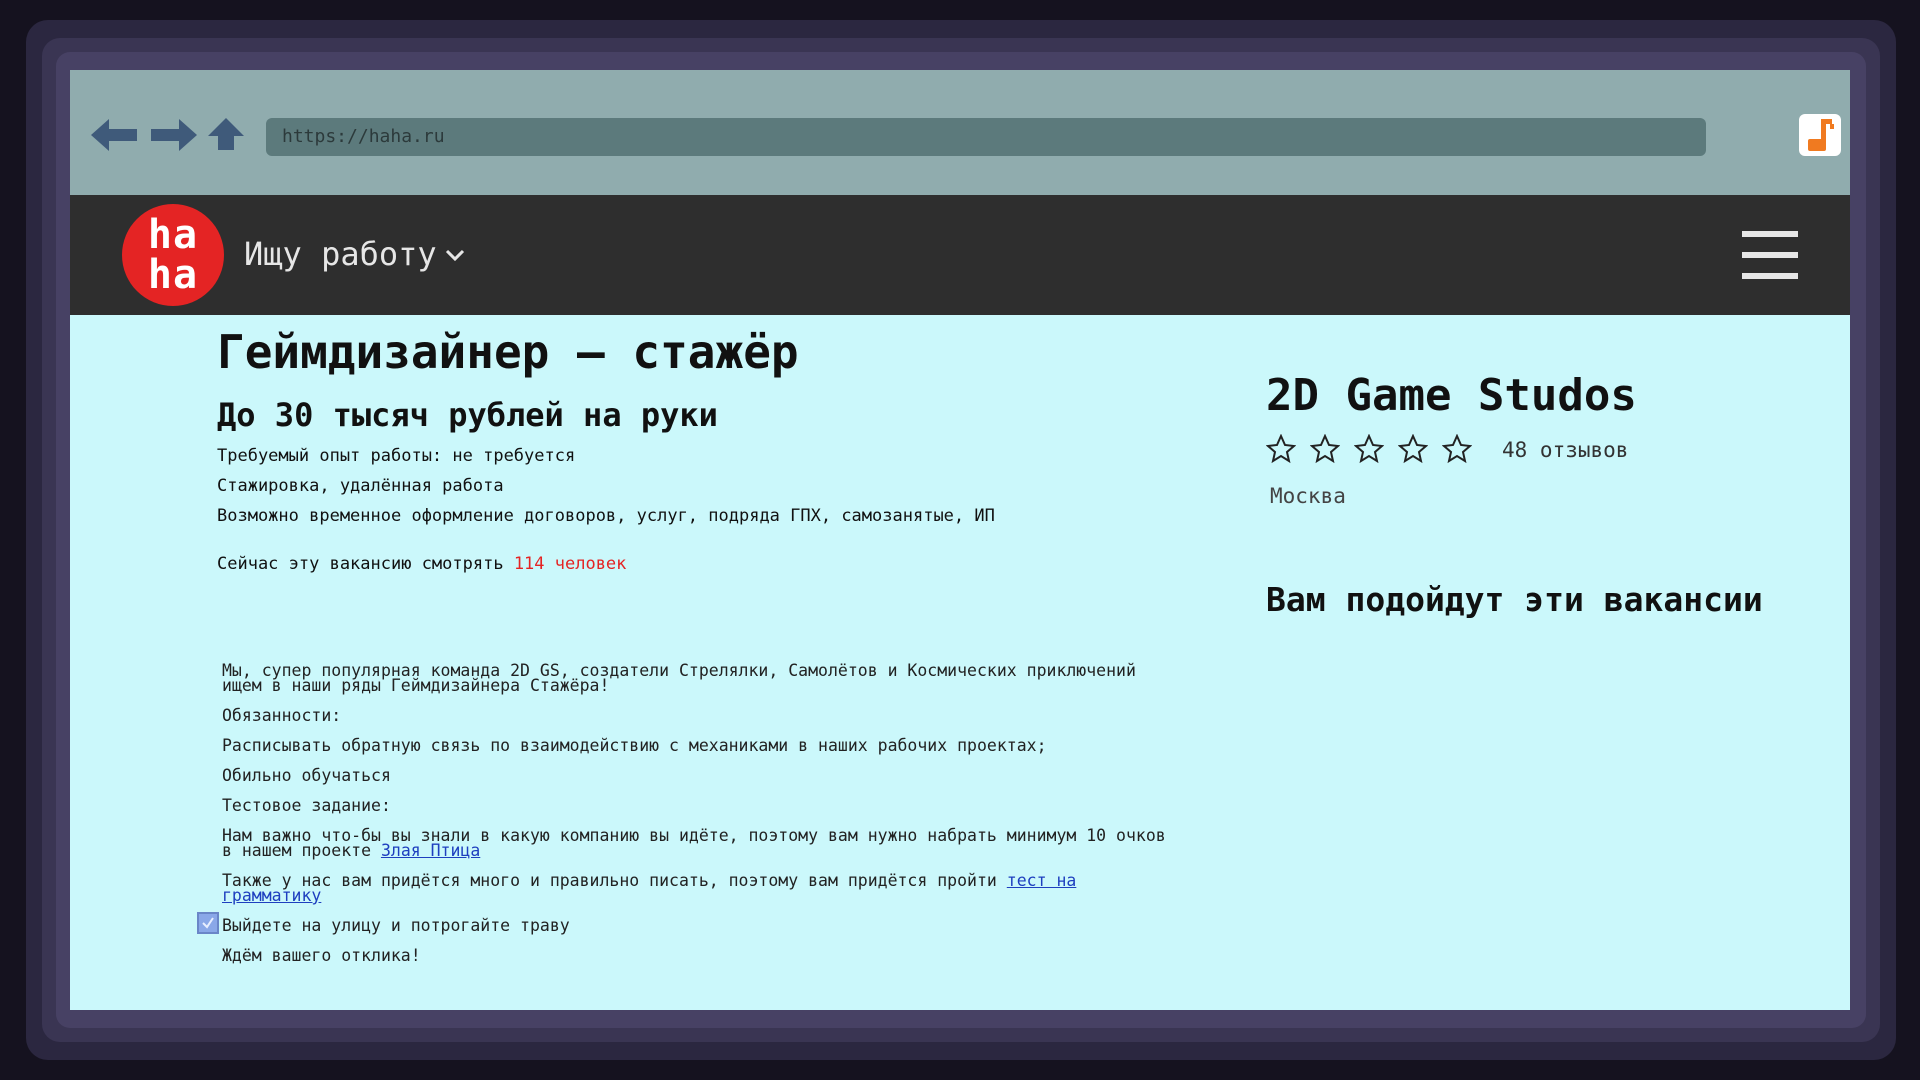 This screenshot has width=1920, height=1080. What do you see at coordinates (1565, 450) in the screenshot?
I see `reviews-count: 48 отзывов` at bounding box center [1565, 450].